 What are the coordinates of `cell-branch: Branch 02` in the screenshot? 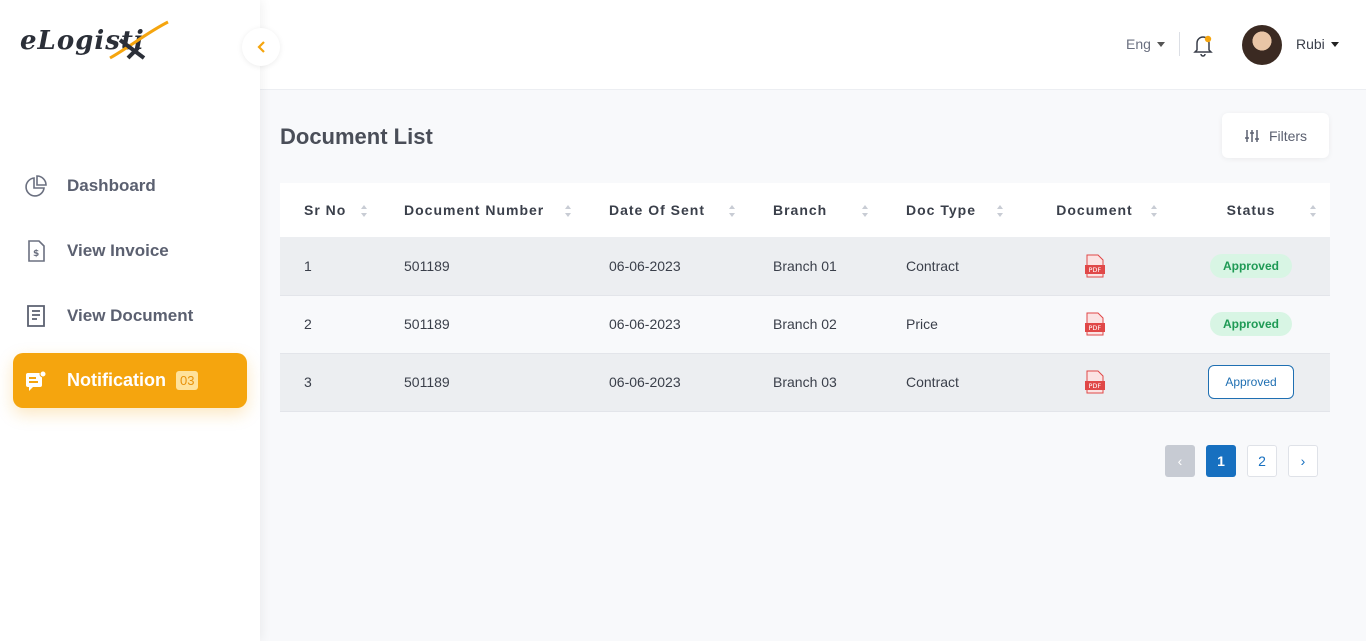 It's located at (815, 324).